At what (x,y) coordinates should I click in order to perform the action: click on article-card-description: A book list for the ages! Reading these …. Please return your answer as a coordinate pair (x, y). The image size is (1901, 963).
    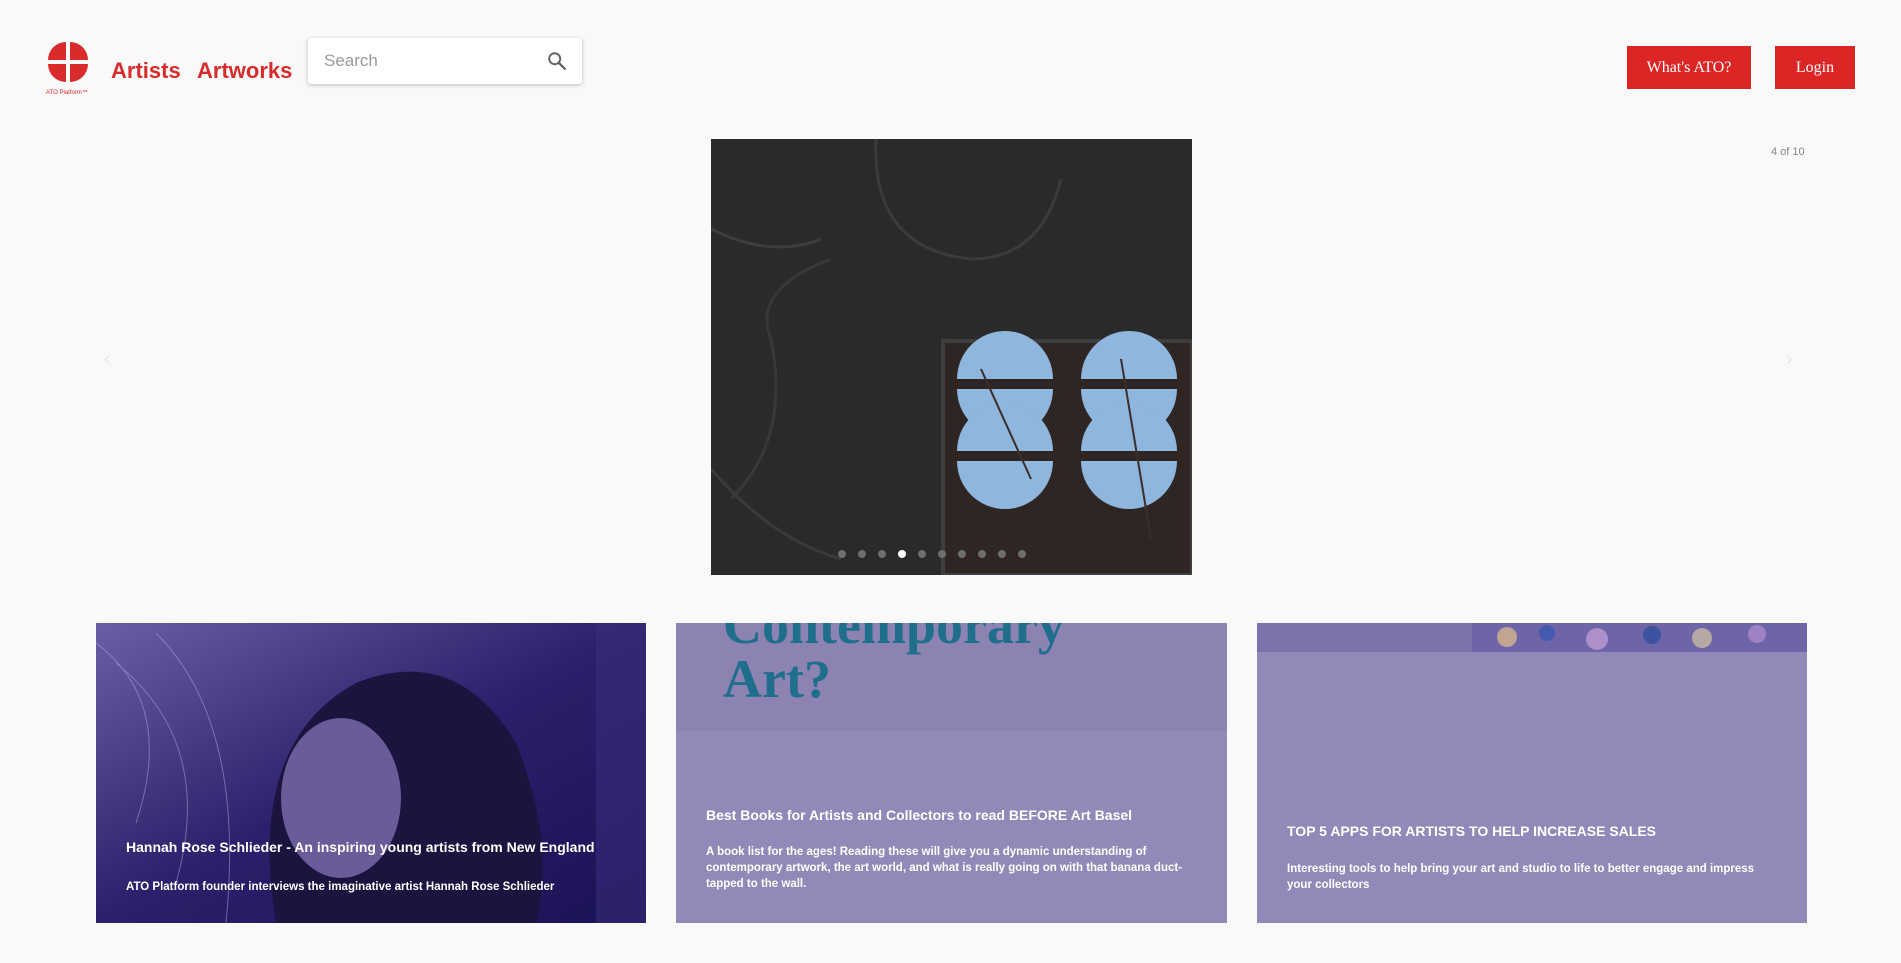
    Looking at the image, I should click on (944, 868).